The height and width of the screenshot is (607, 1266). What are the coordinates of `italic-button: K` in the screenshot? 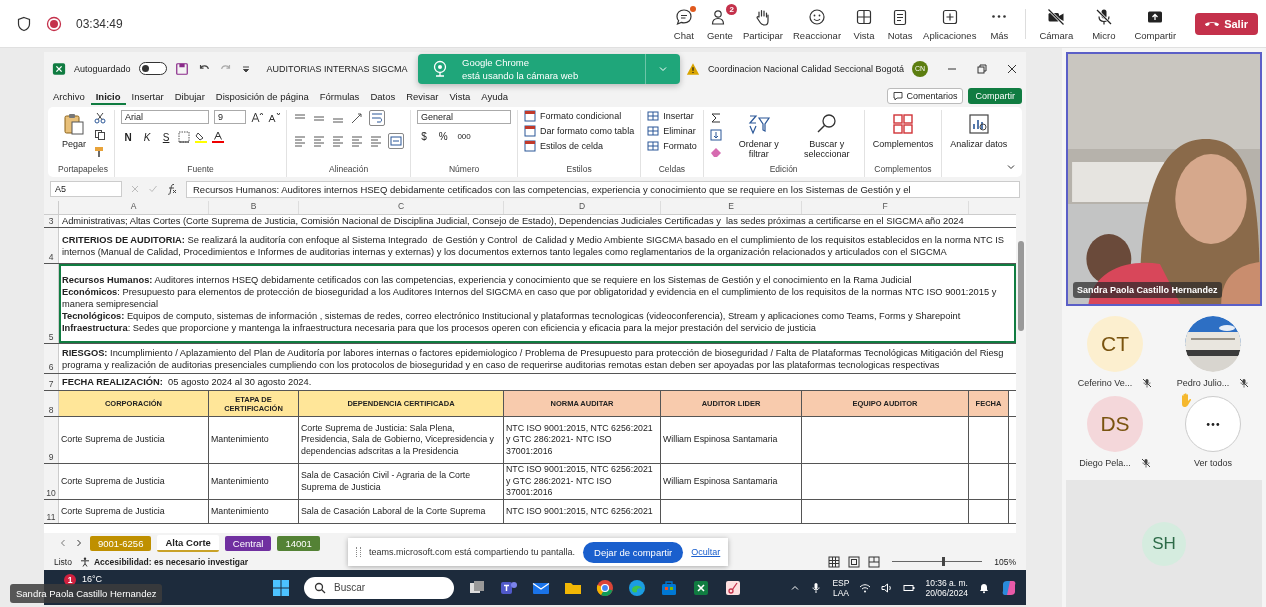 It's located at (147, 137).